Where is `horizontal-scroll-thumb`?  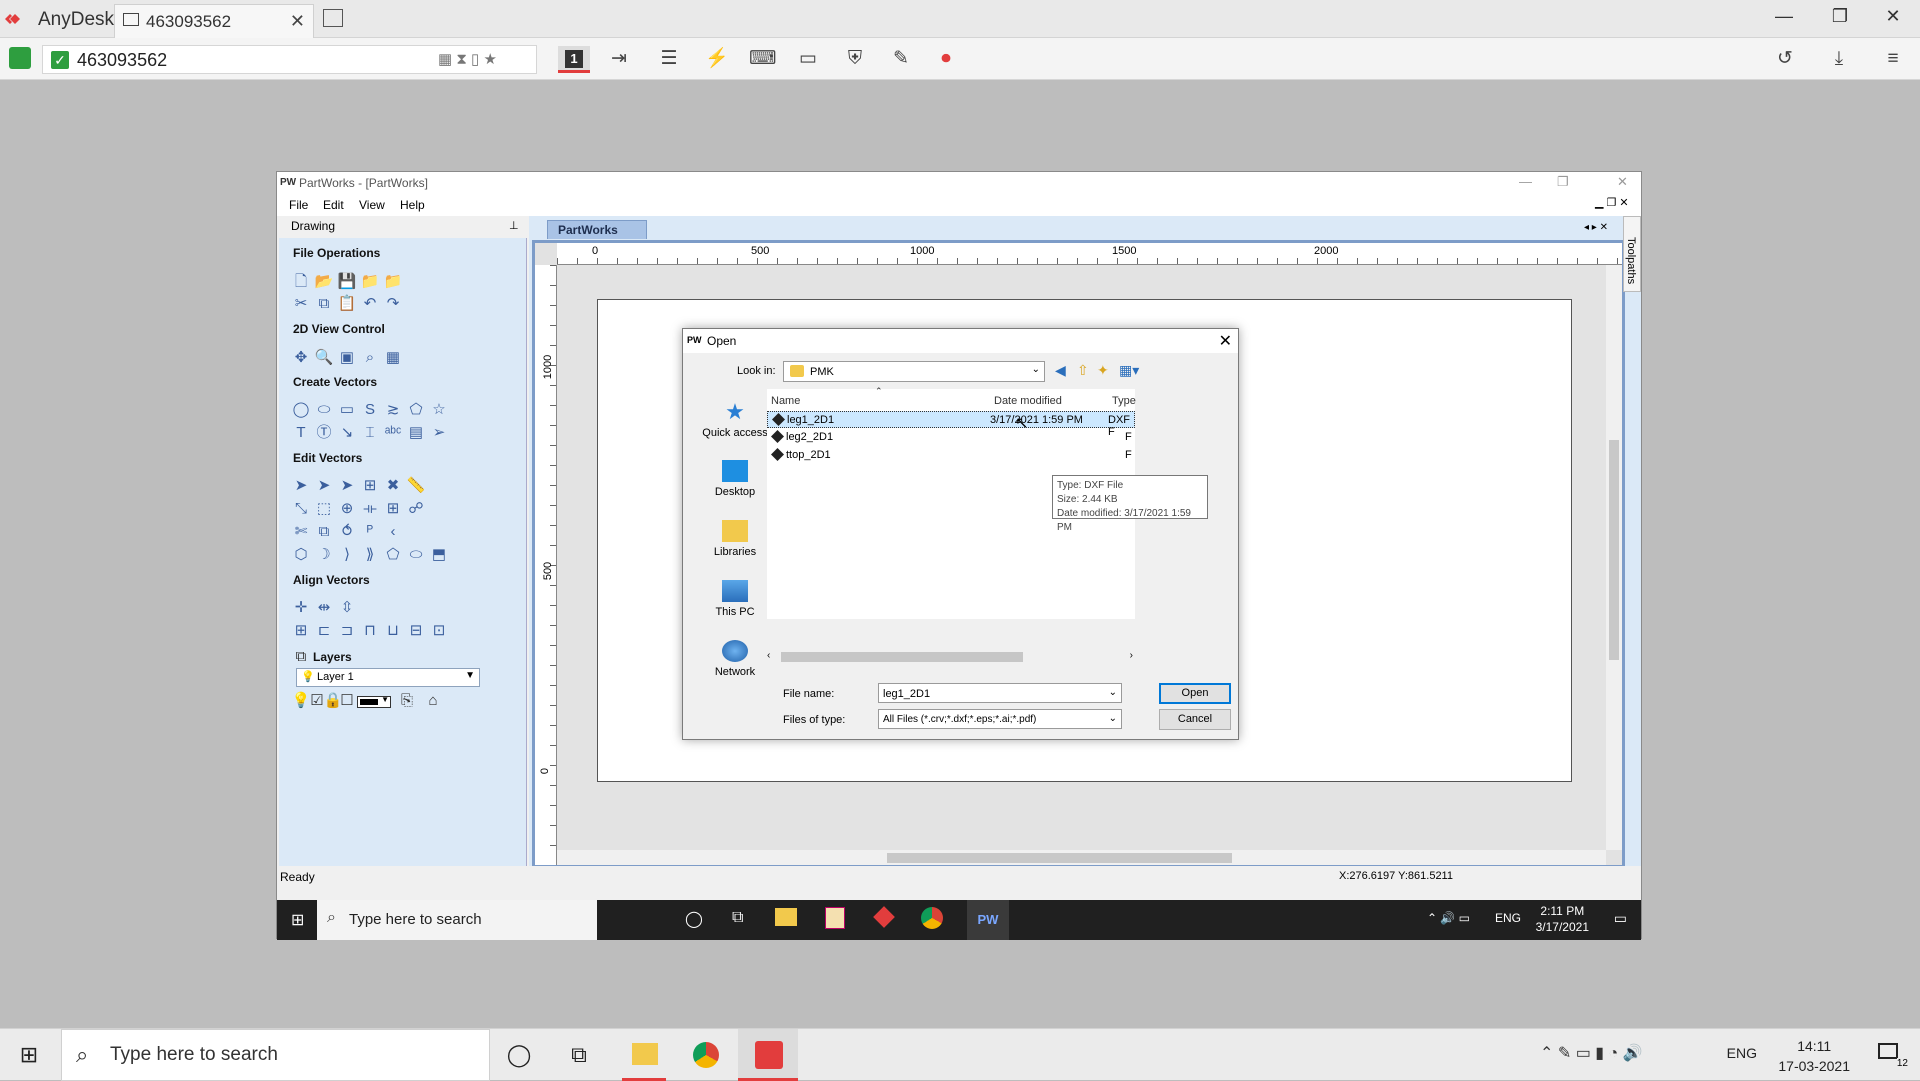 horizontal-scroll-thumb is located at coordinates (1059, 858).